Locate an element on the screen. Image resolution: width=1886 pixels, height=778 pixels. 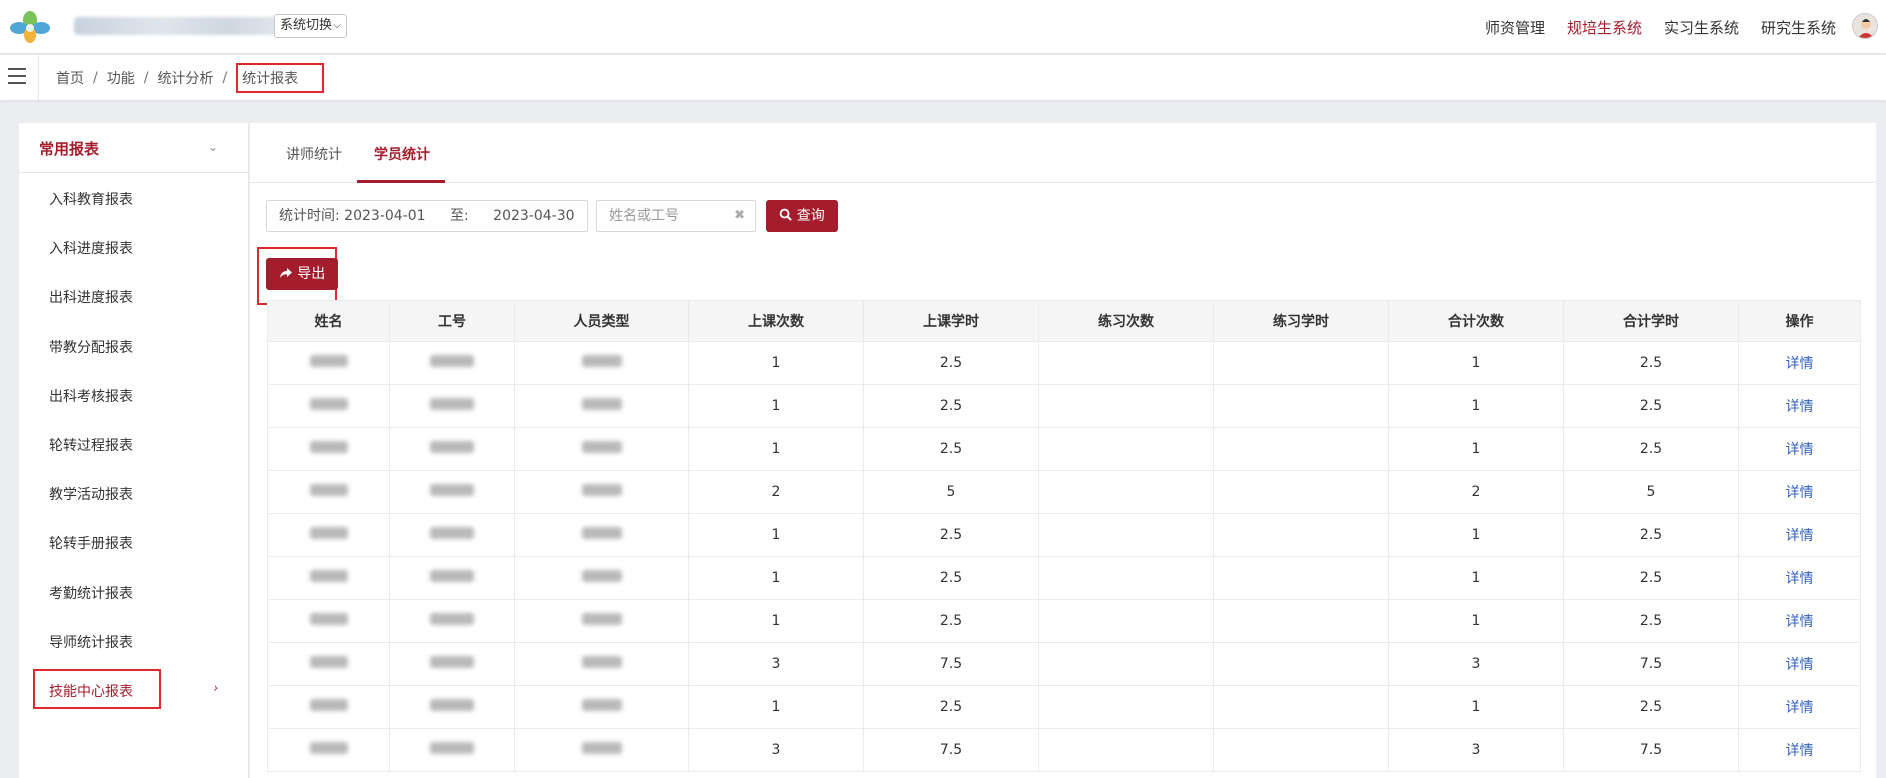
sidebar-item-entry-progress: 入科进度报表 is located at coordinates (133, 246).